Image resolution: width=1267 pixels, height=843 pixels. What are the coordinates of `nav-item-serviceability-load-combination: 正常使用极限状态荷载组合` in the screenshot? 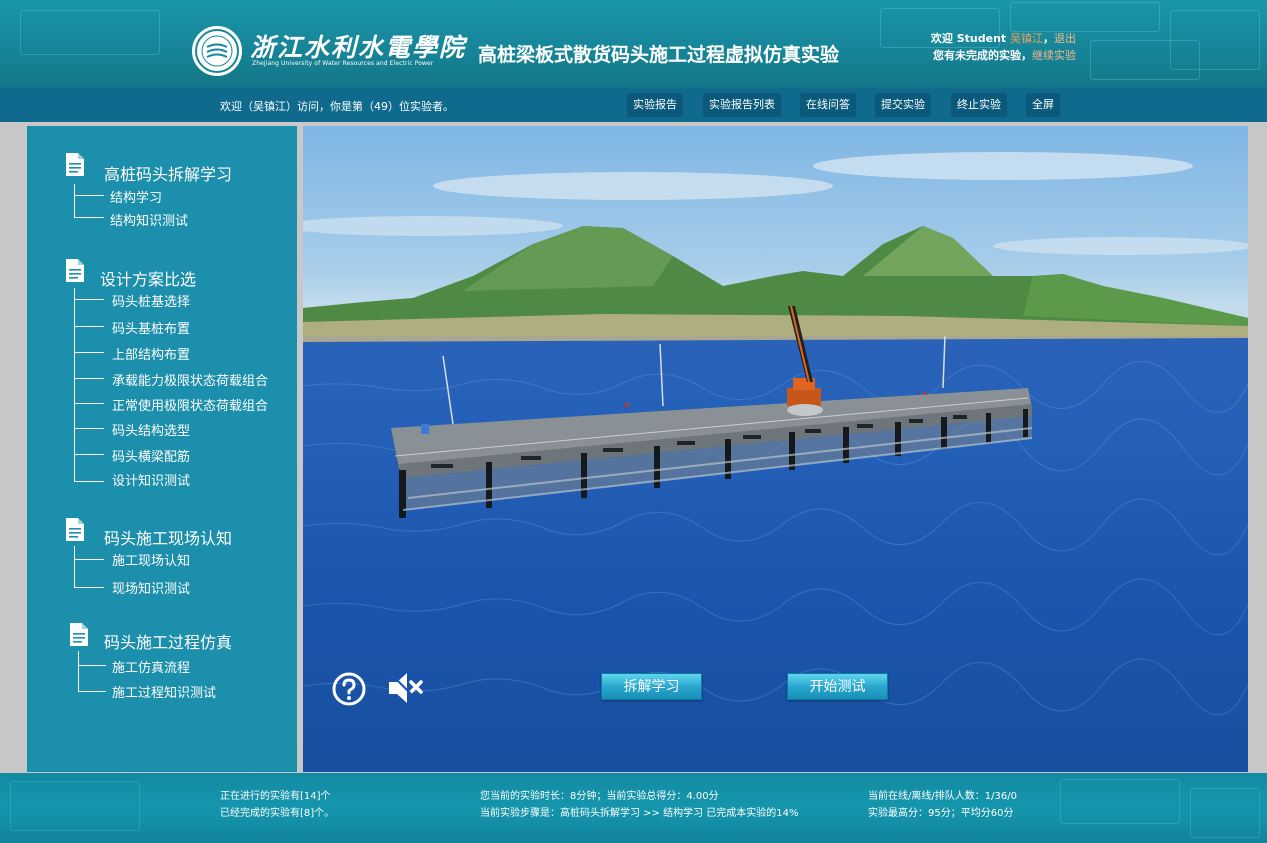 It's located at (190, 404).